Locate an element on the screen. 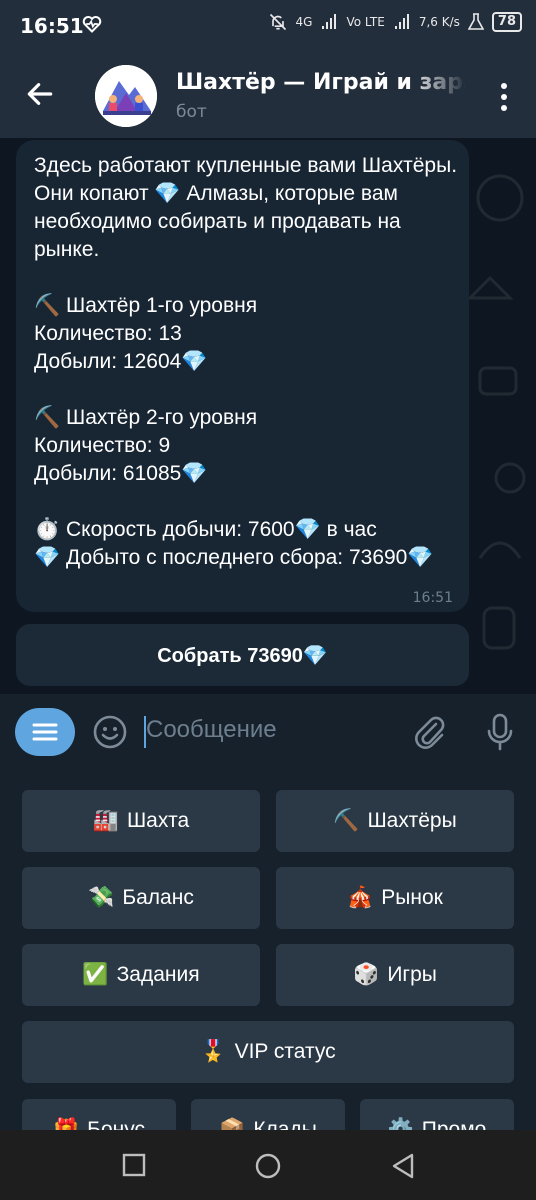 The image size is (536, 1200). message-input: Сообщение is located at coordinates (211, 730).